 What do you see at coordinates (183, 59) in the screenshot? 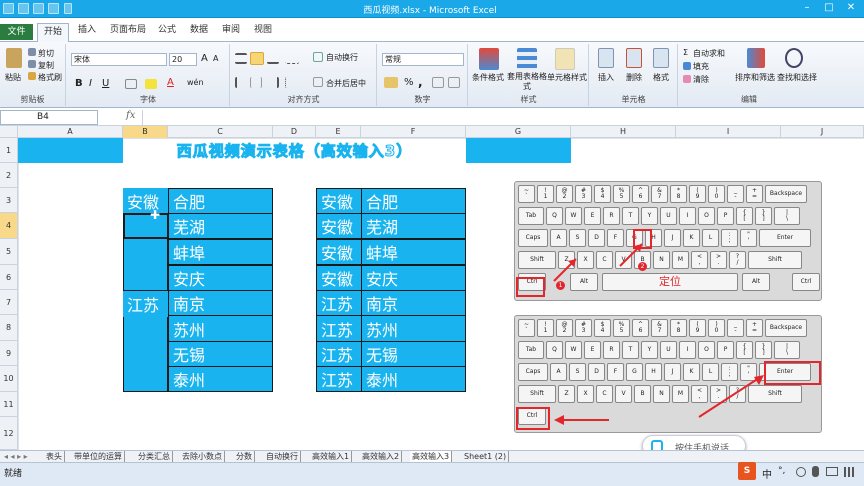
I see `font-size-select: 20` at bounding box center [183, 59].